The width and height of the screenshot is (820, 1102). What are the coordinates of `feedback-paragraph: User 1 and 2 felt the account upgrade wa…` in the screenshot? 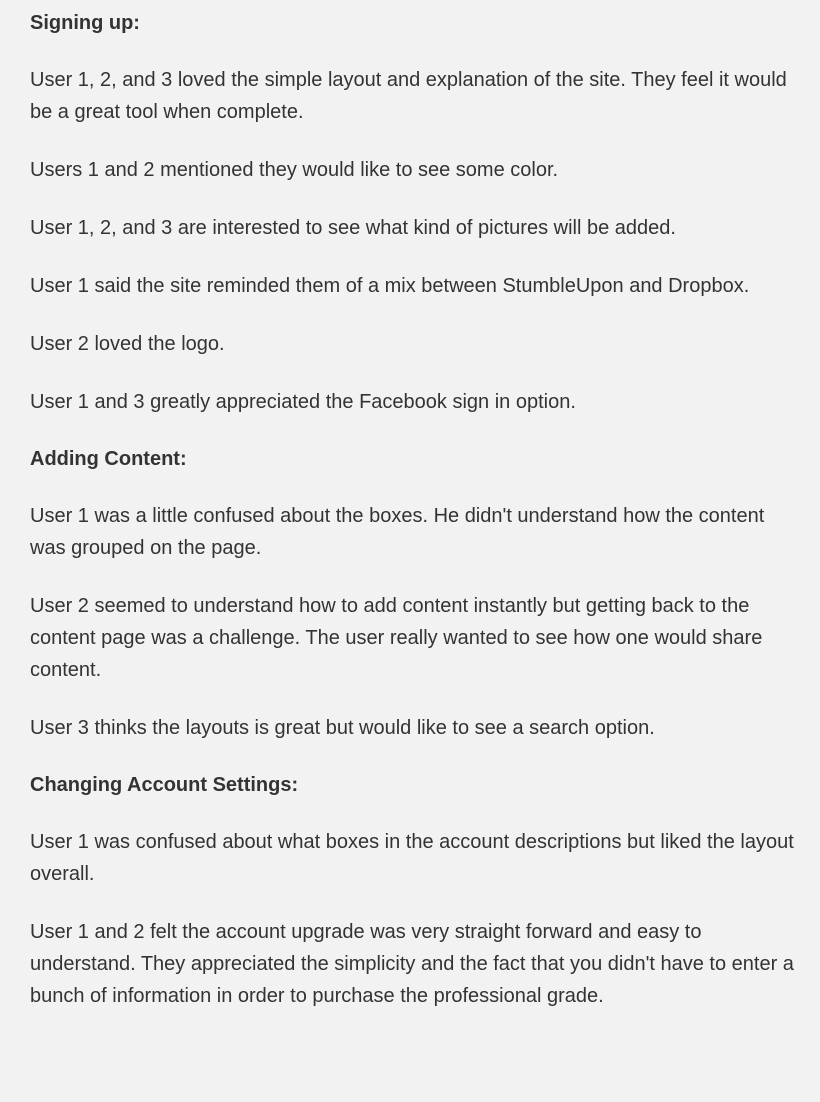 It's located at (412, 964).